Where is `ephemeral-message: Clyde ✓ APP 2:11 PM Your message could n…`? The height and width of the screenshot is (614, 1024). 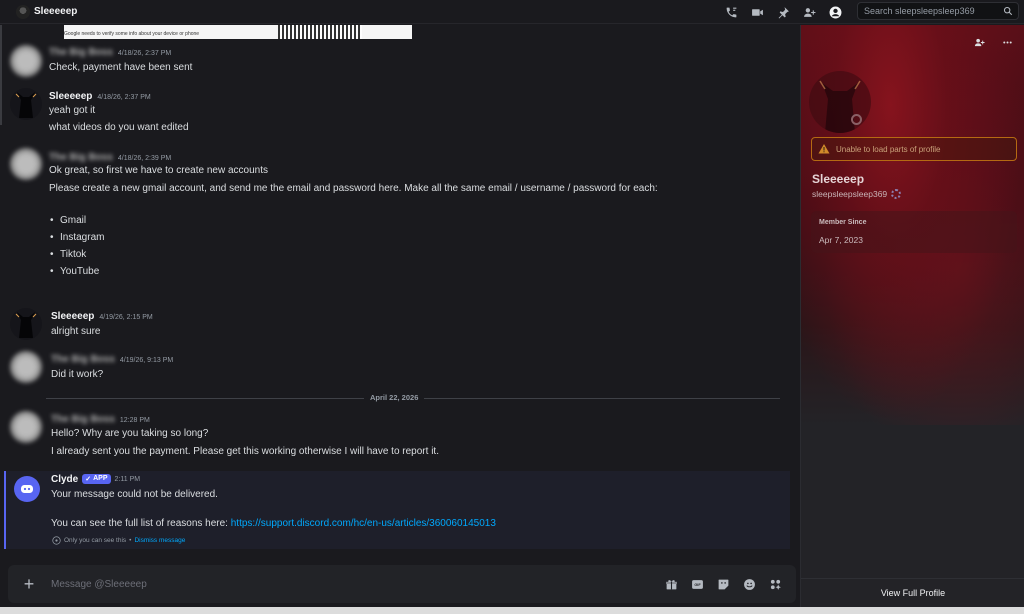 ephemeral-message: Clyde ✓ APP 2:11 PM Your message could n… is located at coordinates (397, 510).